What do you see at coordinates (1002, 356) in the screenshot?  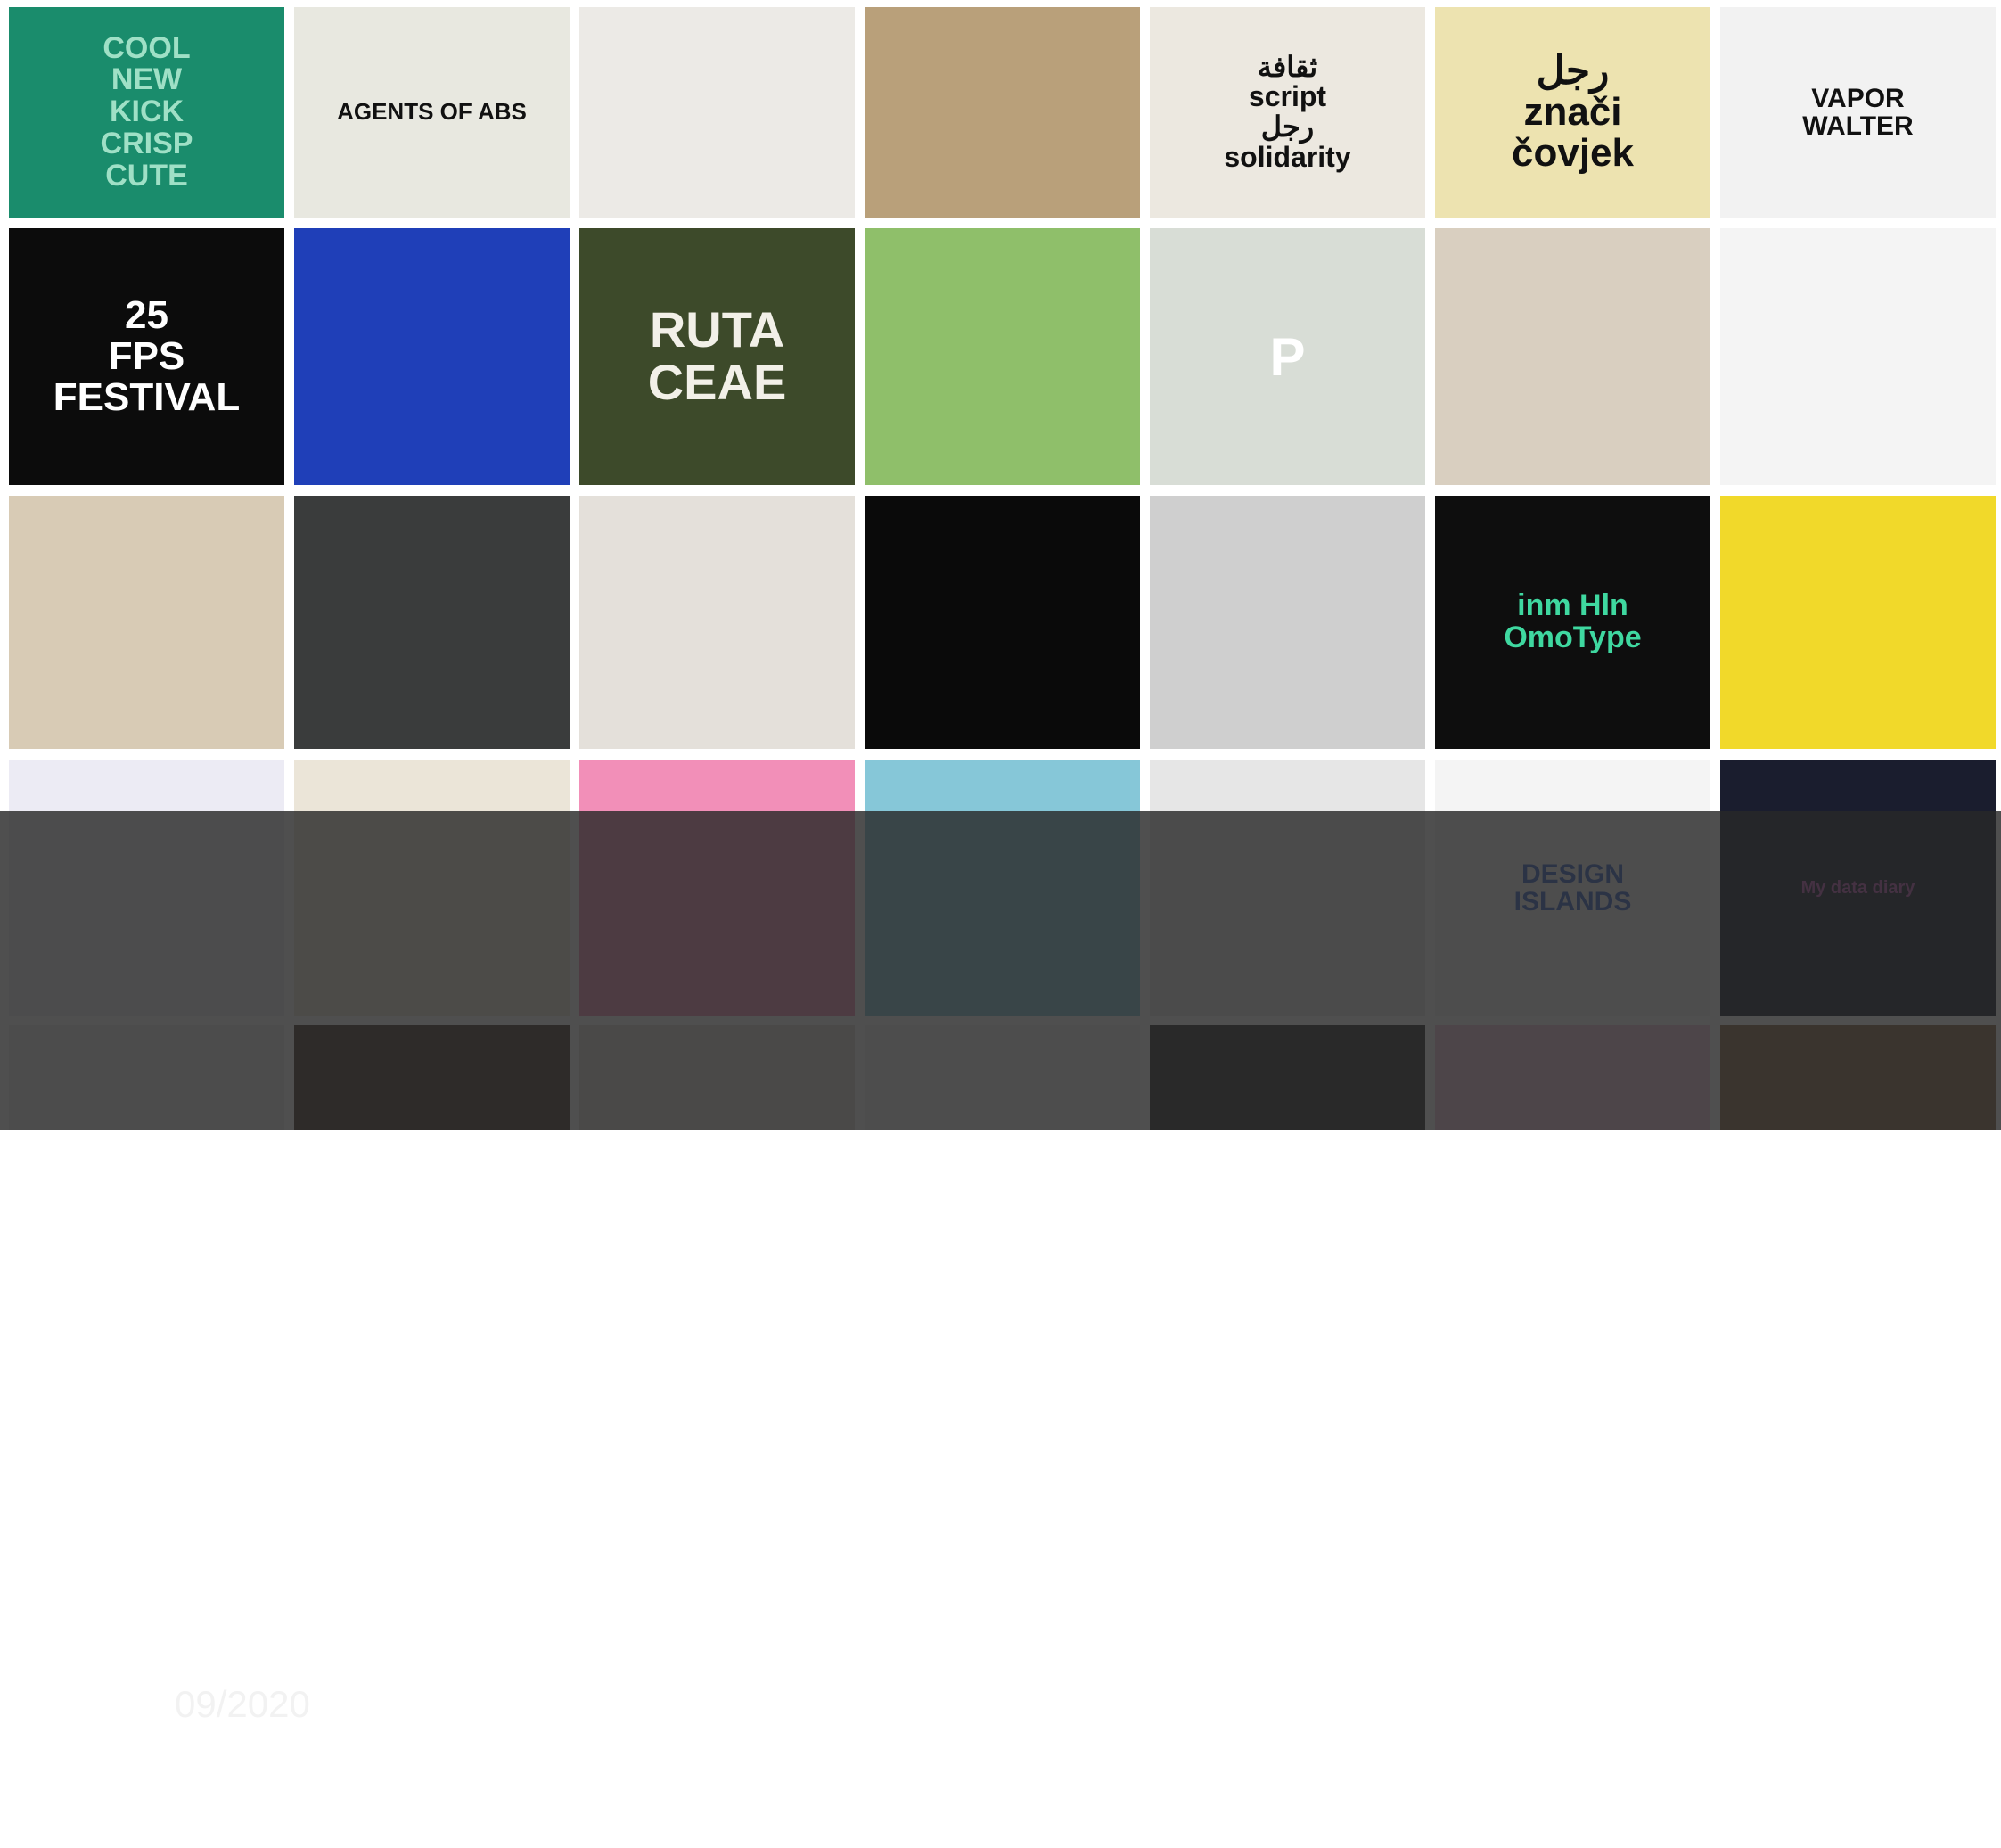 I see `tile-signpost` at bounding box center [1002, 356].